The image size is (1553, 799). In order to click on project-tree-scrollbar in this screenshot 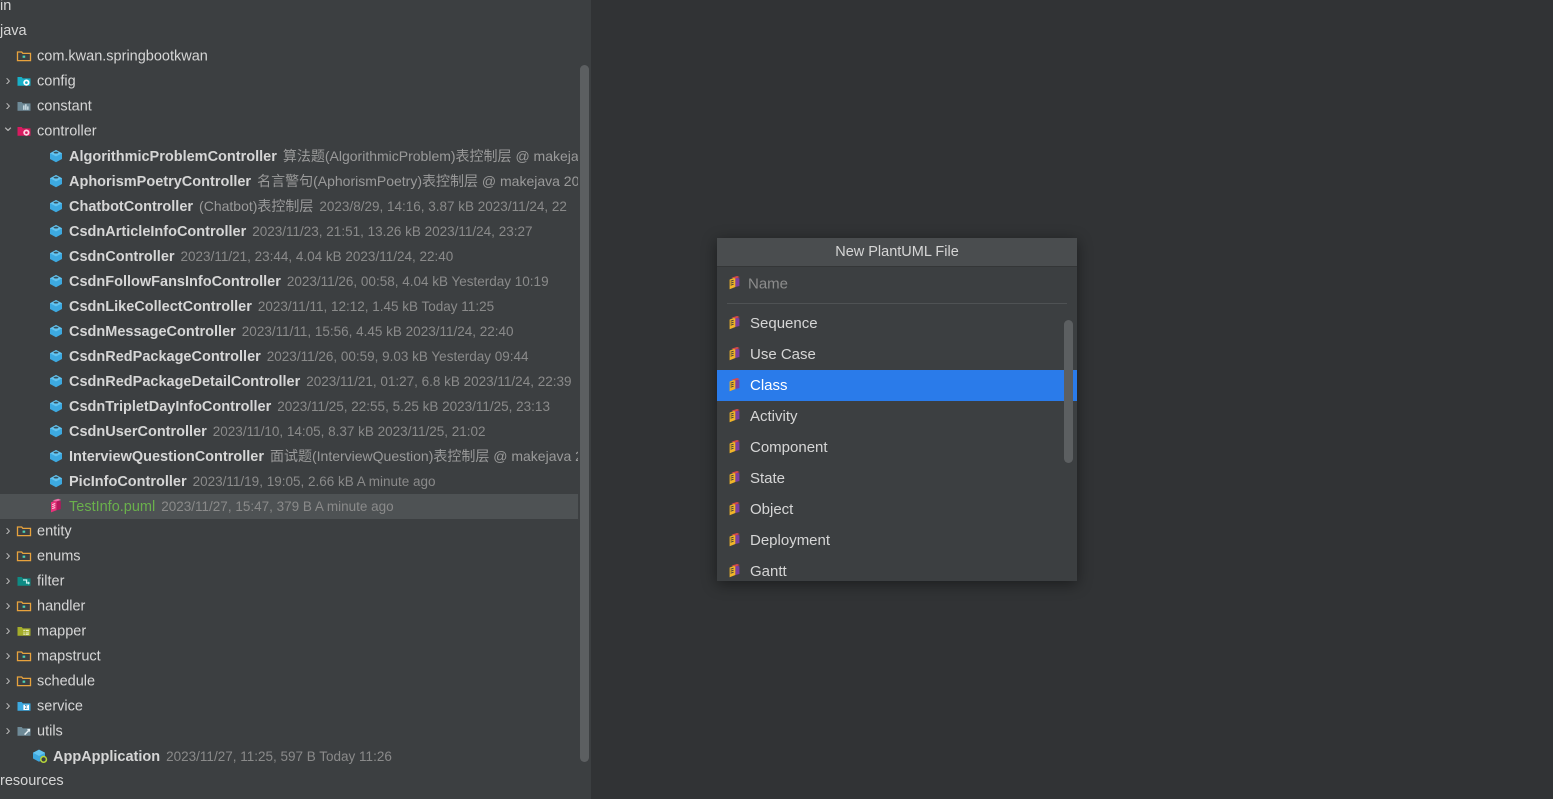, I will do `click(584, 399)`.